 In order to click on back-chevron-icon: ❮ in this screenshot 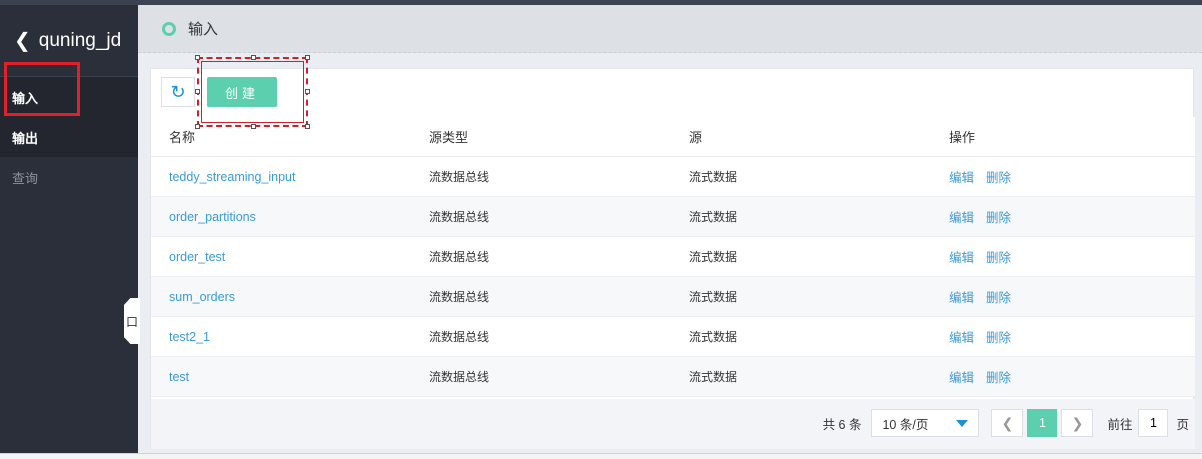, I will do `click(22, 41)`.